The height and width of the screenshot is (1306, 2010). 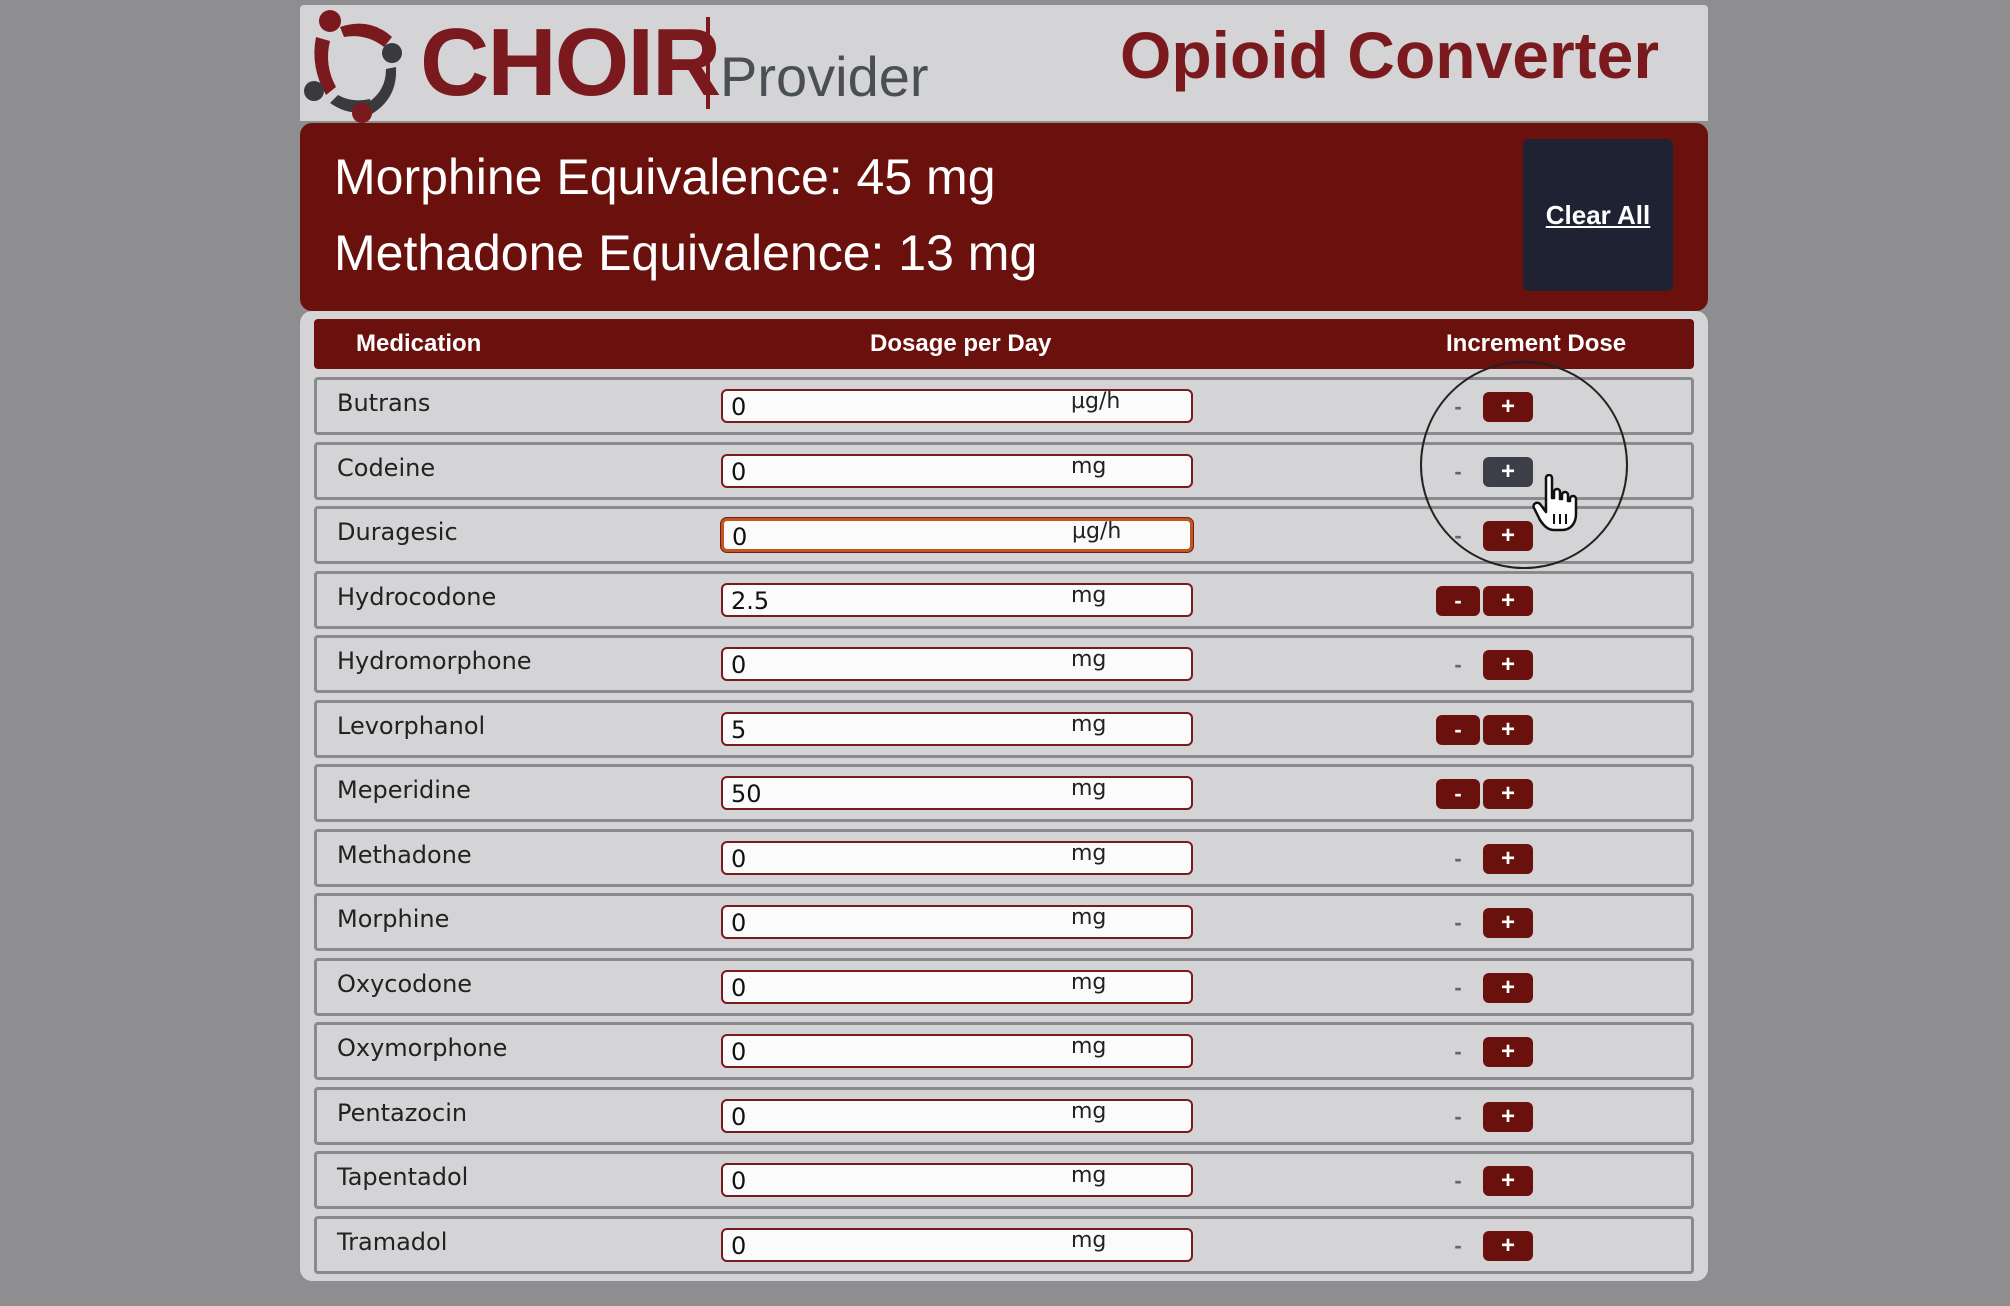 I want to click on header-medication: Medication, so click(x=419, y=343).